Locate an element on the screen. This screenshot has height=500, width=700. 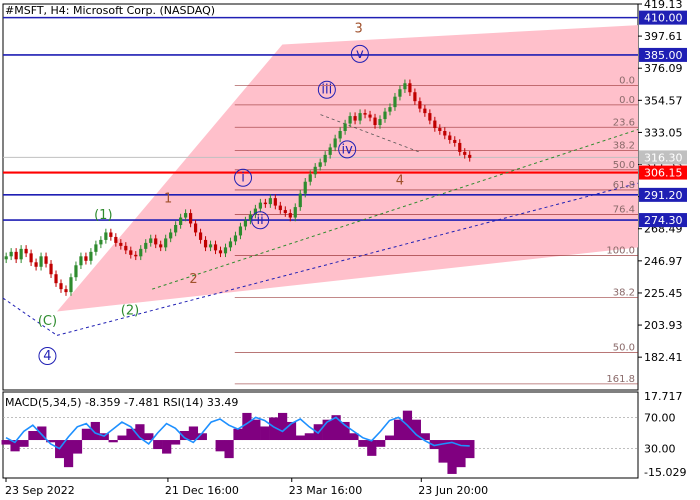
wave-label-9: ii is located at coordinates (260, 220).